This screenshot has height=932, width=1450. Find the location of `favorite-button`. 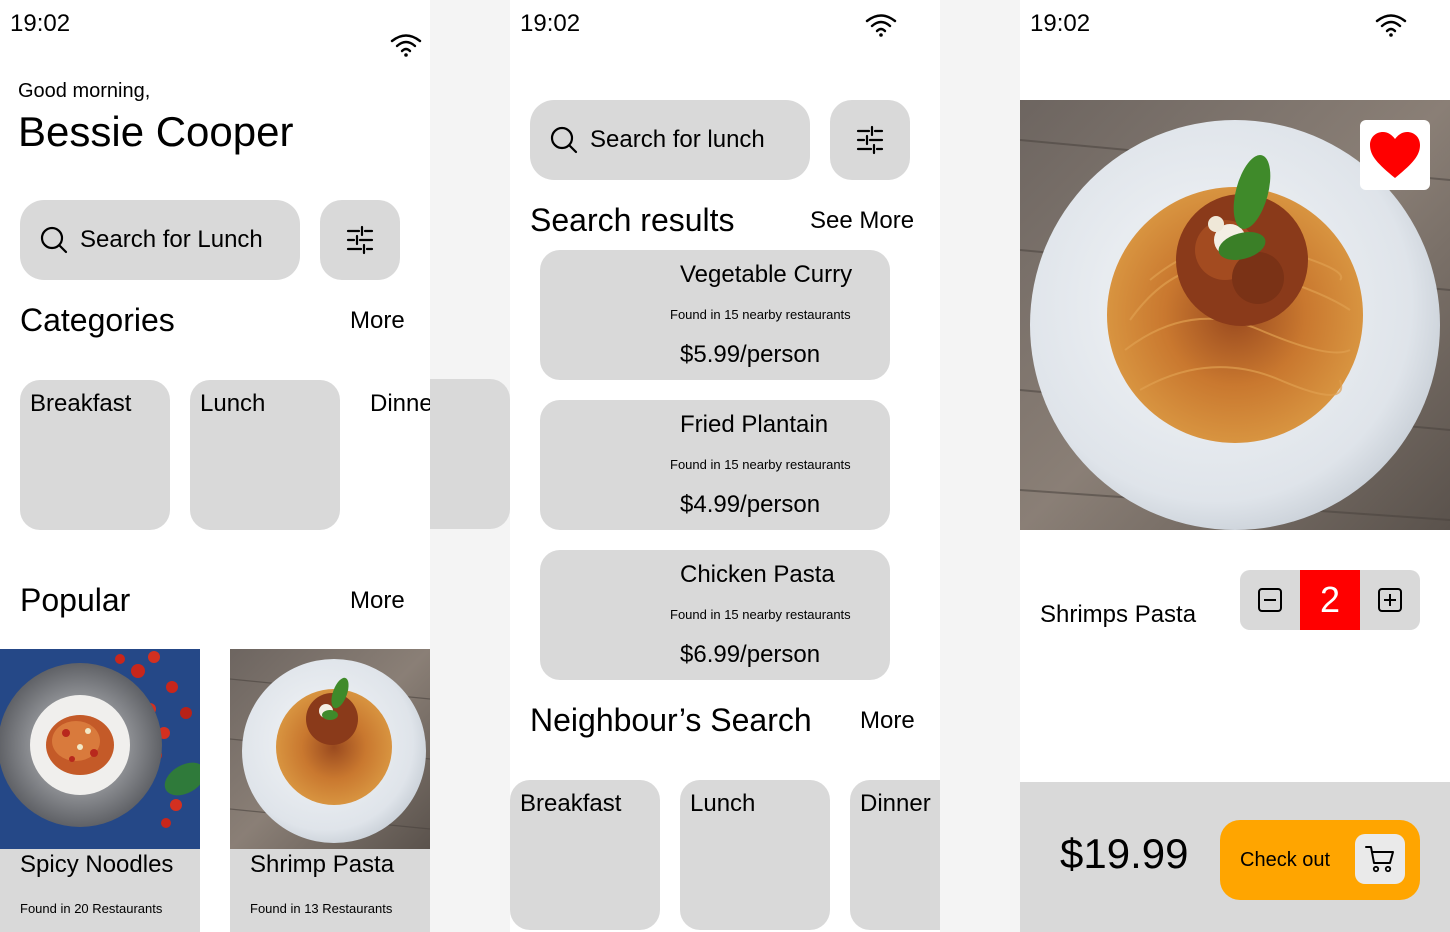

favorite-button is located at coordinates (1395, 155).